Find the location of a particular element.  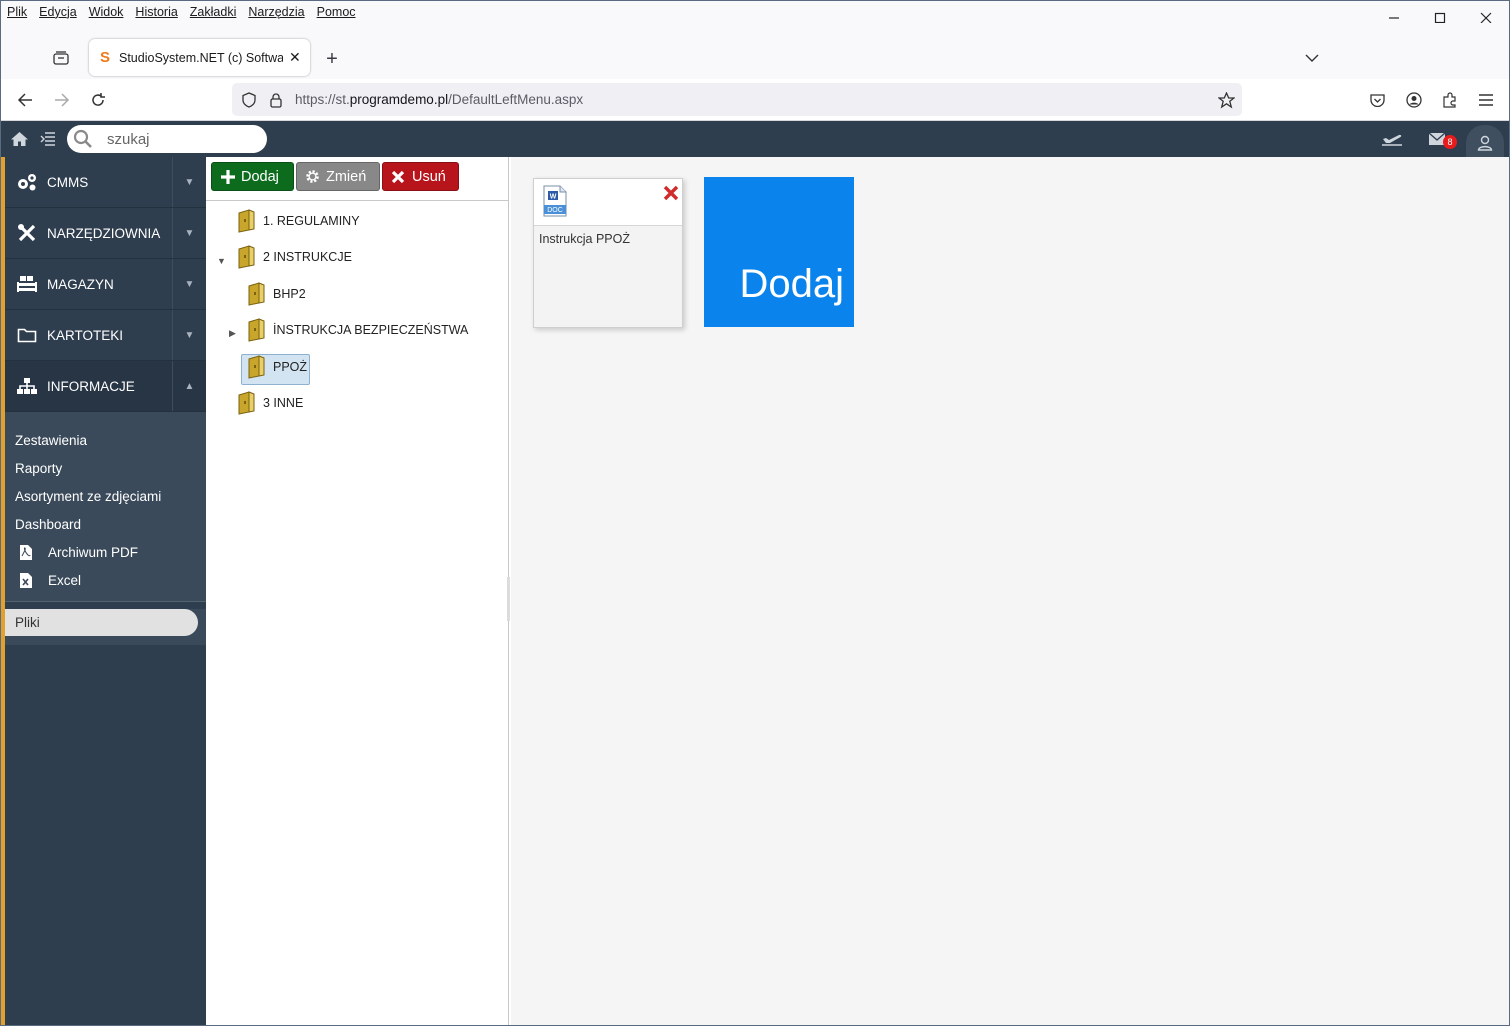

tree-node: 3 INNE is located at coordinates (270, 403).